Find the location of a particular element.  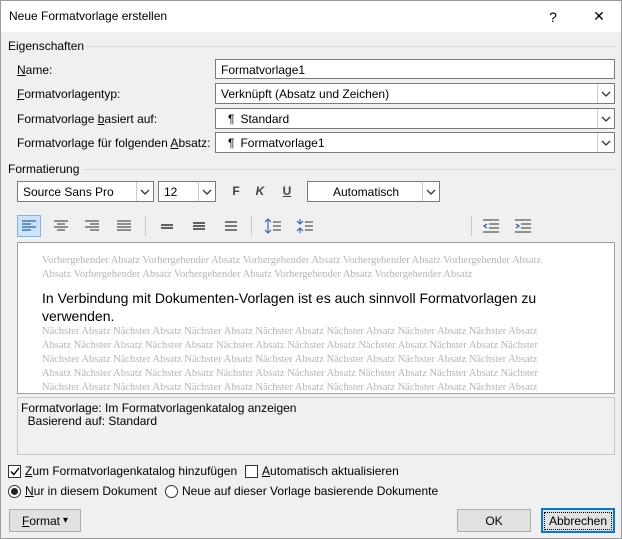

double-spacing-button is located at coordinates (231, 226).